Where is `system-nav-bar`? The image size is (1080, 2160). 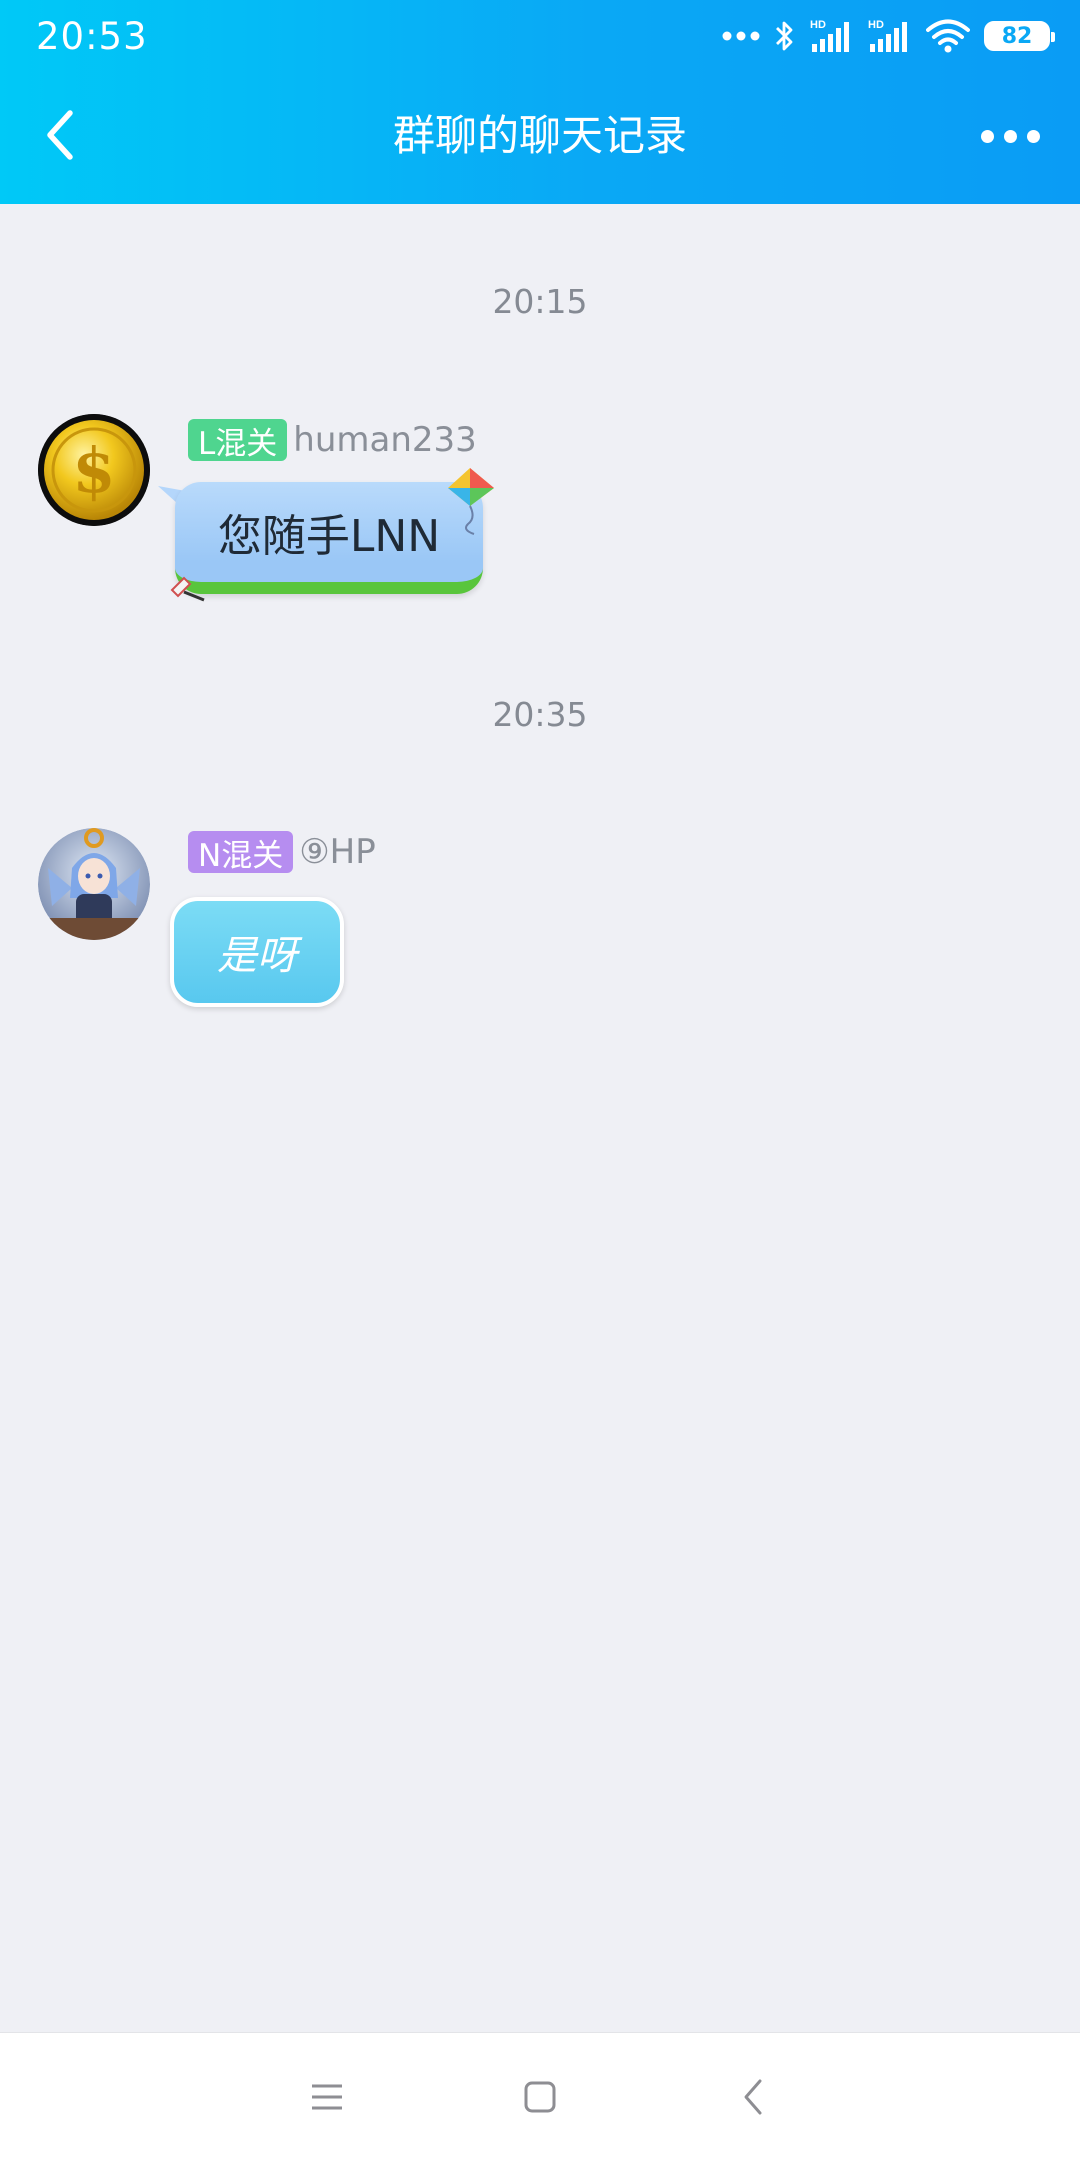 system-nav-bar is located at coordinates (540, 2096).